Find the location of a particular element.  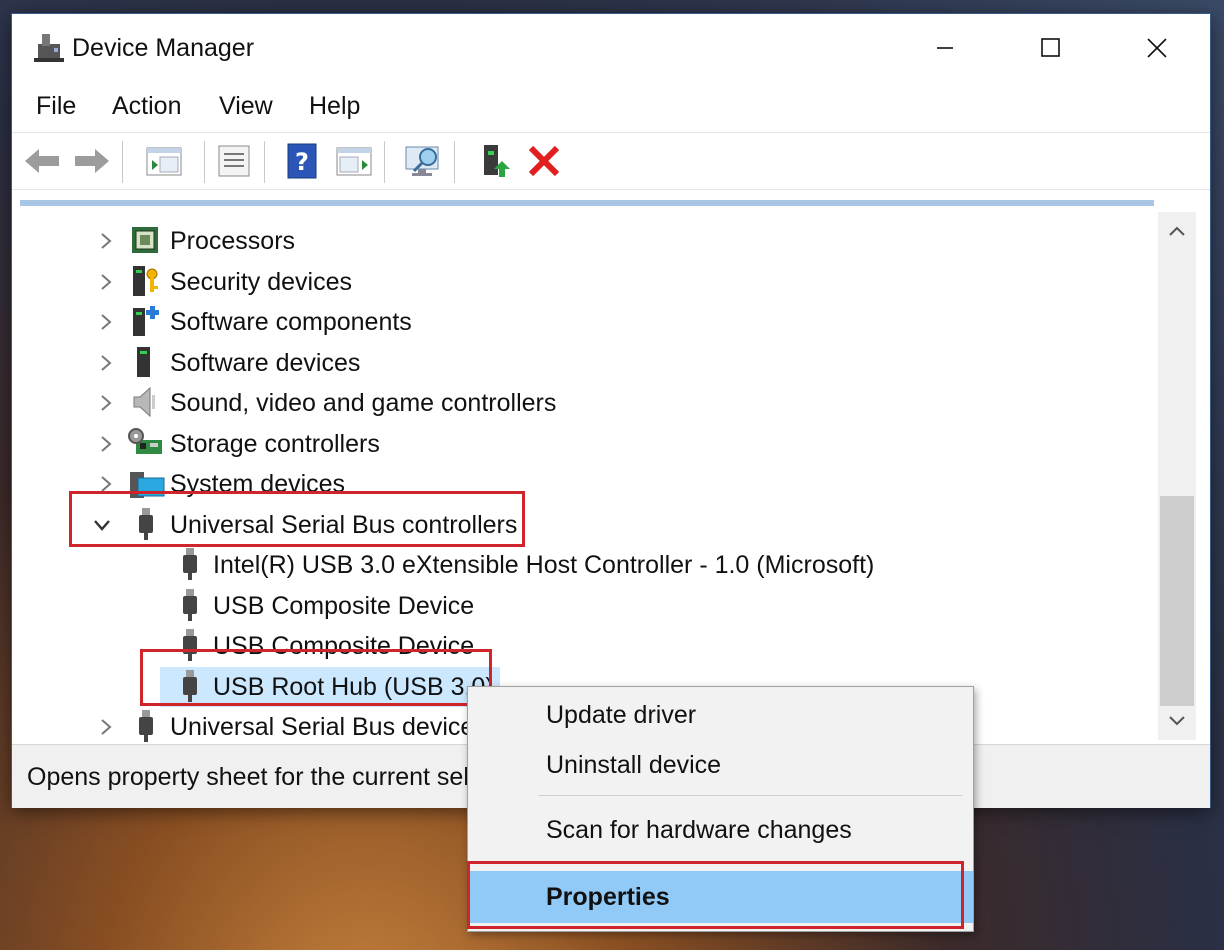

scan-hardware-button is located at coordinates (424, 161).